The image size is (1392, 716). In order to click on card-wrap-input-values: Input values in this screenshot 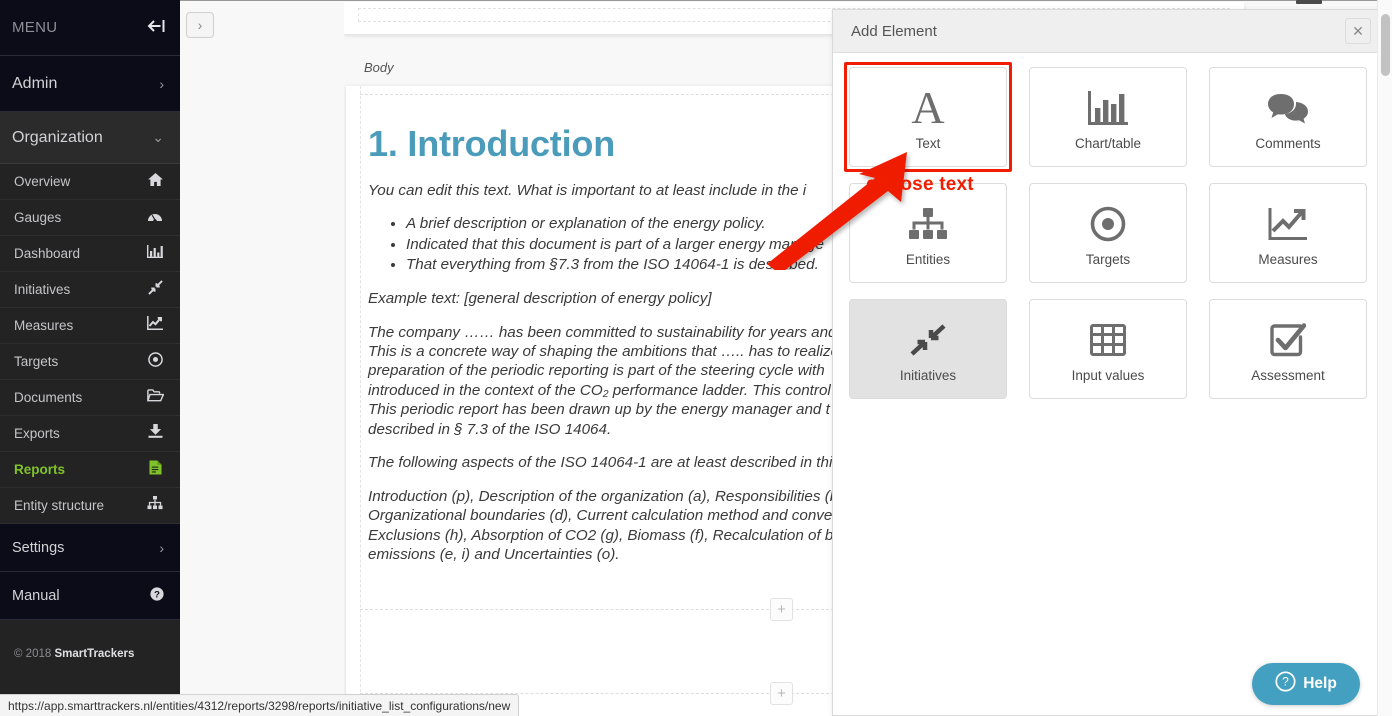, I will do `click(1108, 349)`.